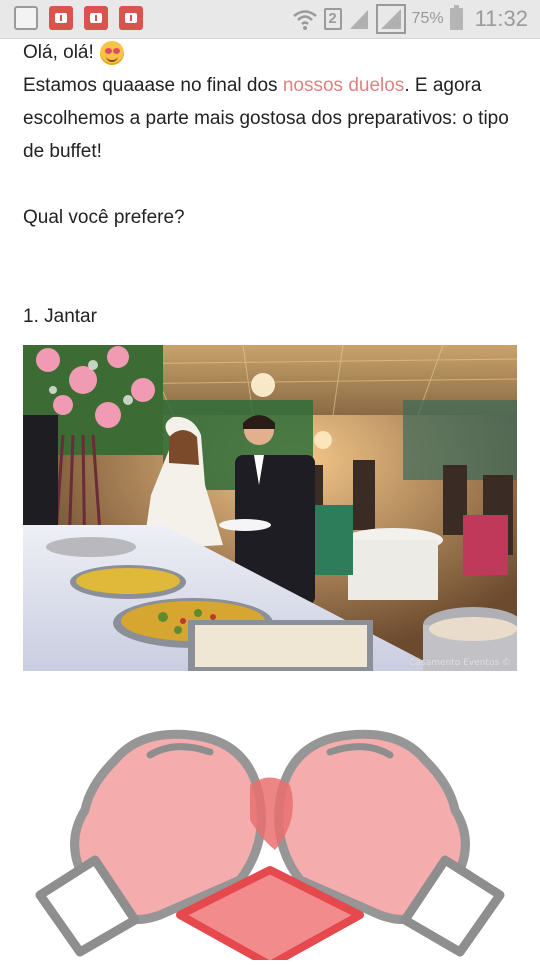 The width and height of the screenshot is (540, 965). Describe the element at coordinates (343, 85) in the screenshot. I see `duels-link: nossos duelos` at that location.